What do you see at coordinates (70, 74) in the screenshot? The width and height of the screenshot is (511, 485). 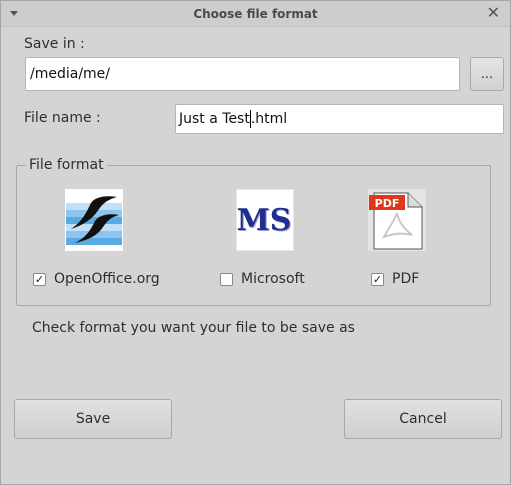 I see `save-in-value: /media/me/` at bounding box center [70, 74].